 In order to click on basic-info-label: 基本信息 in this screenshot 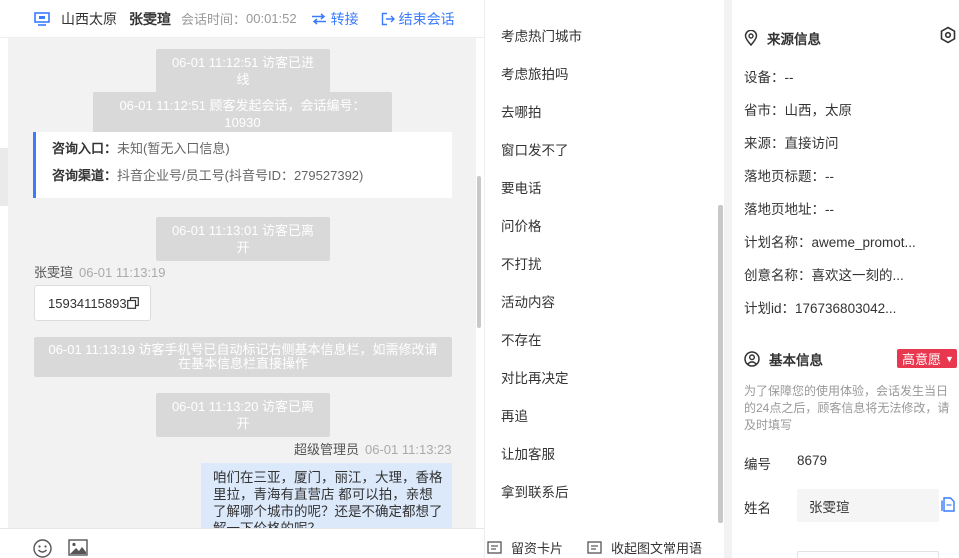, I will do `click(796, 360)`.